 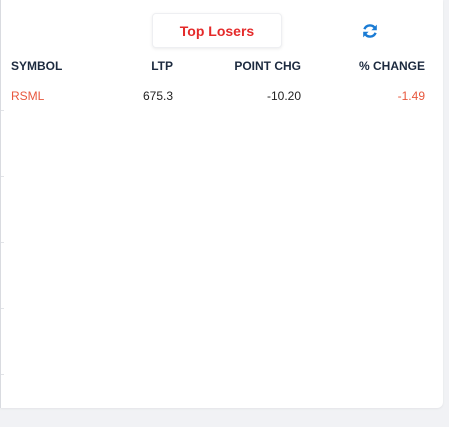 What do you see at coordinates (222, 66) in the screenshot?
I see `table-header: SYMBOL LTP POINT CHG % CHANGE` at bounding box center [222, 66].